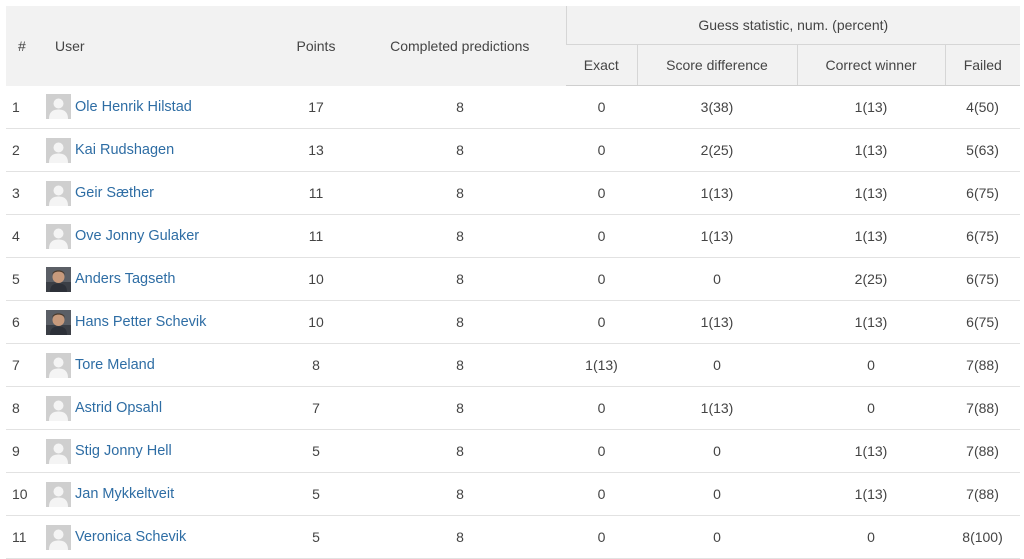 Image resolution: width=1024 pixels, height=559 pixels. I want to click on rank-cell: 5, so click(25, 279).